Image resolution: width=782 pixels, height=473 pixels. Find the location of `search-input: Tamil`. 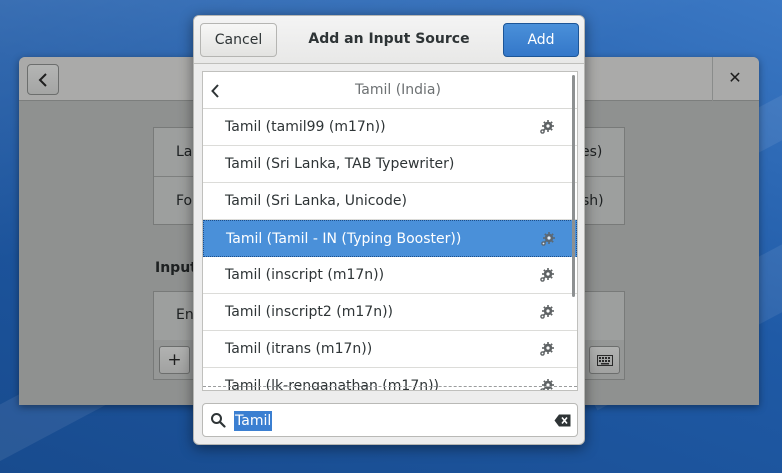

search-input: Tamil is located at coordinates (390, 420).